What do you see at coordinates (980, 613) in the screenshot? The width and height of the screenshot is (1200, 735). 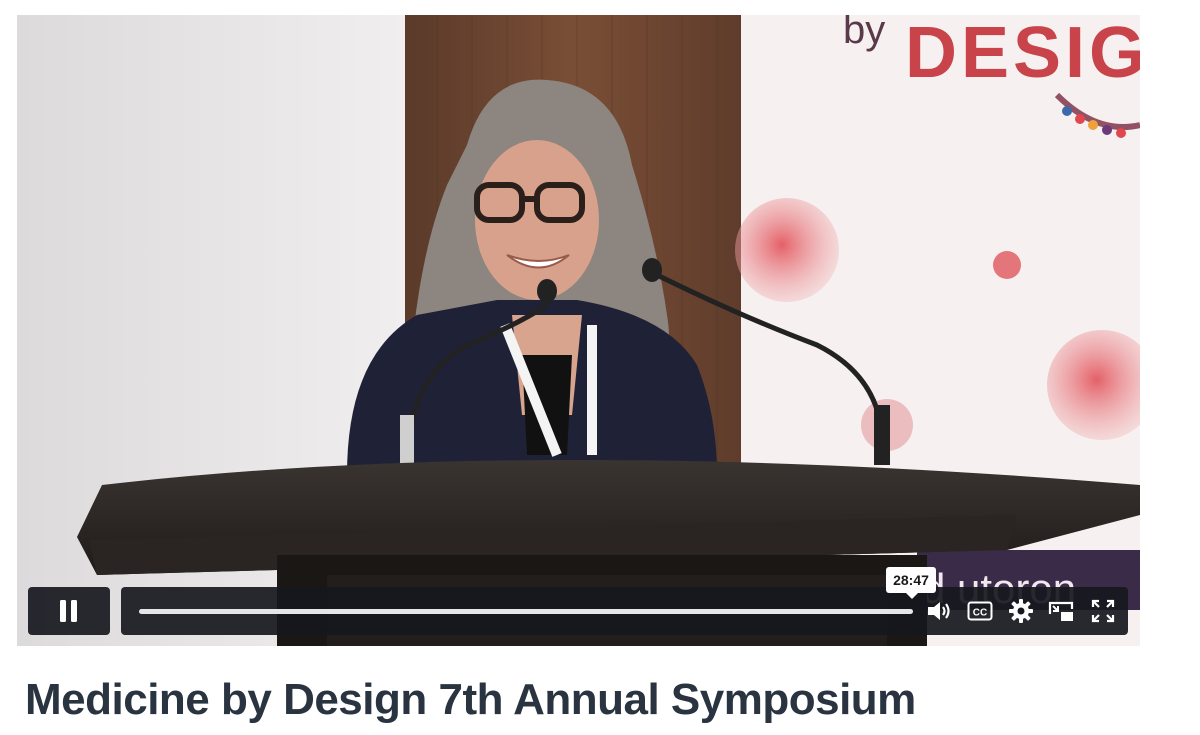 I see `cc-label: CC` at bounding box center [980, 613].